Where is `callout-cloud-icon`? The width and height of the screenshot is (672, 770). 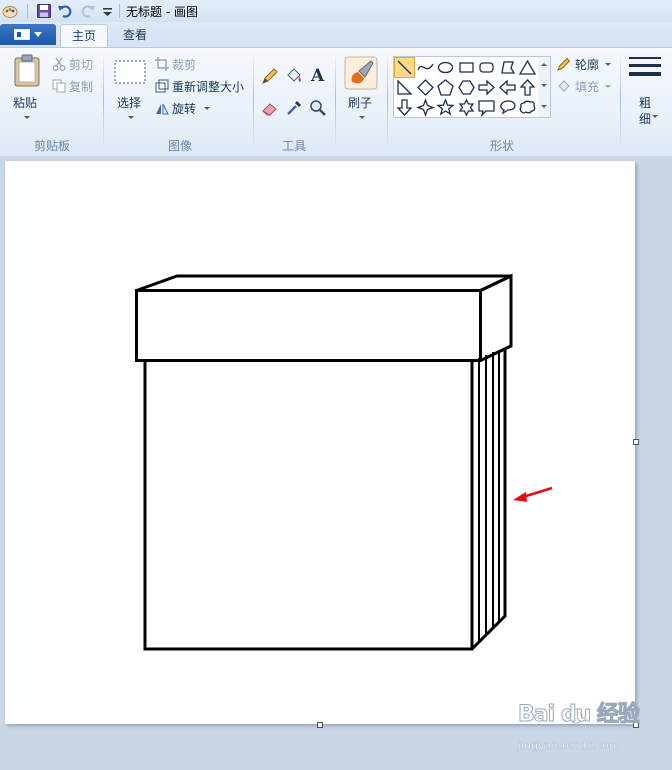
callout-cloud-icon is located at coordinates (527, 107).